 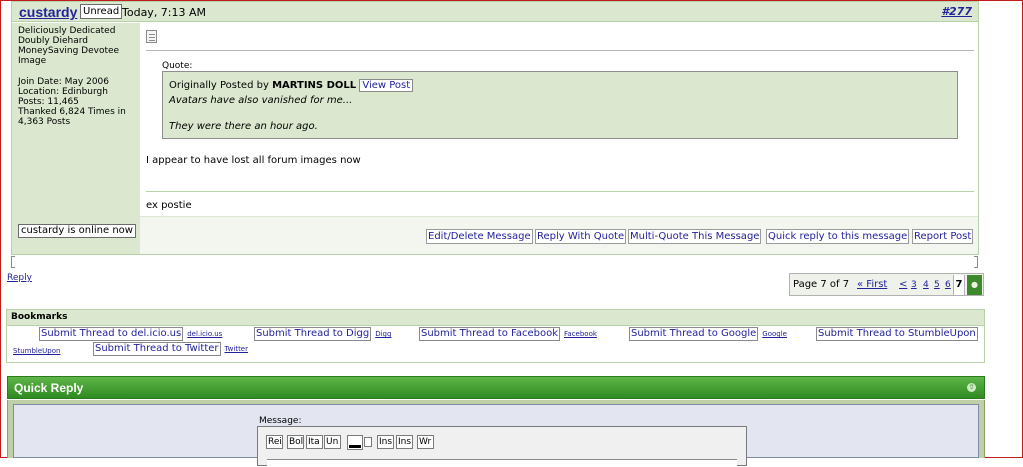 I want to click on quote-line: They were there an hour ago., so click(x=243, y=126).